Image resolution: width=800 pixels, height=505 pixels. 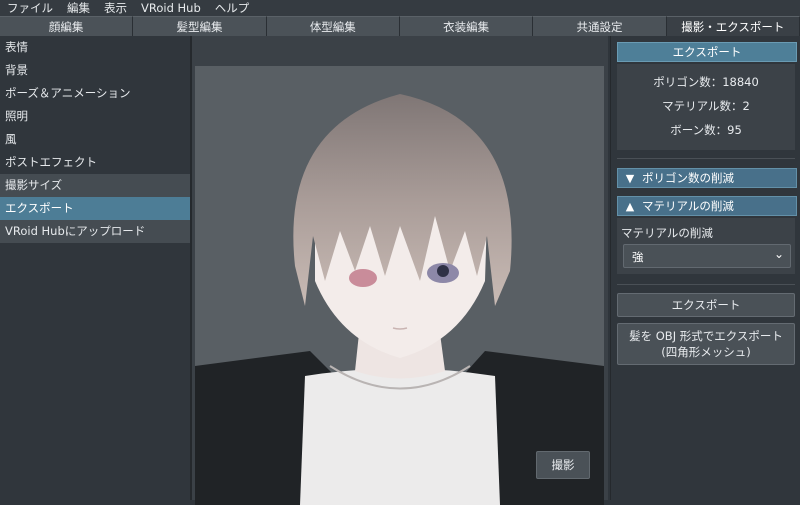 What do you see at coordinates (363, 278) in the screenshot?
I see `left-eye` at bounding box center [363, 278].